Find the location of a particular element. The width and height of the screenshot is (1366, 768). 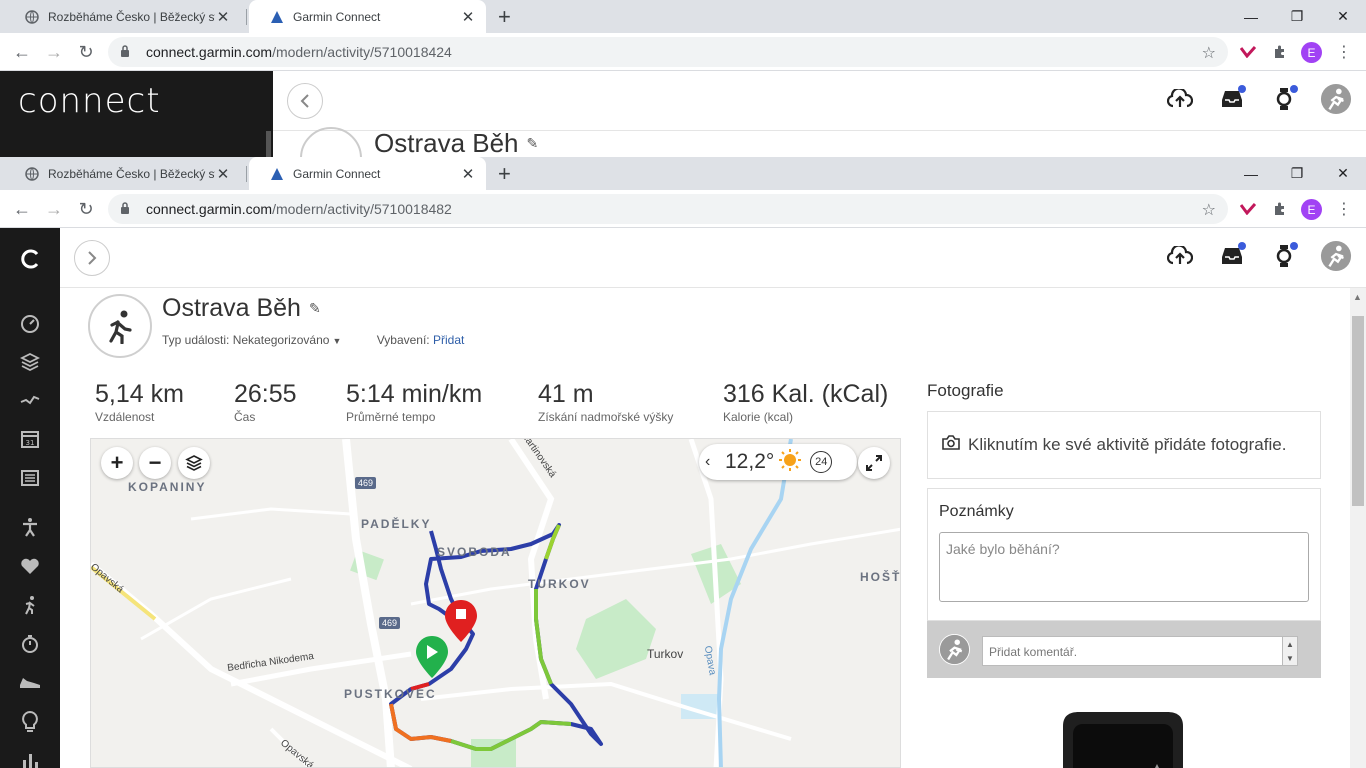

chevron-left-icon: ‹ is located at coordinates (712, 462).